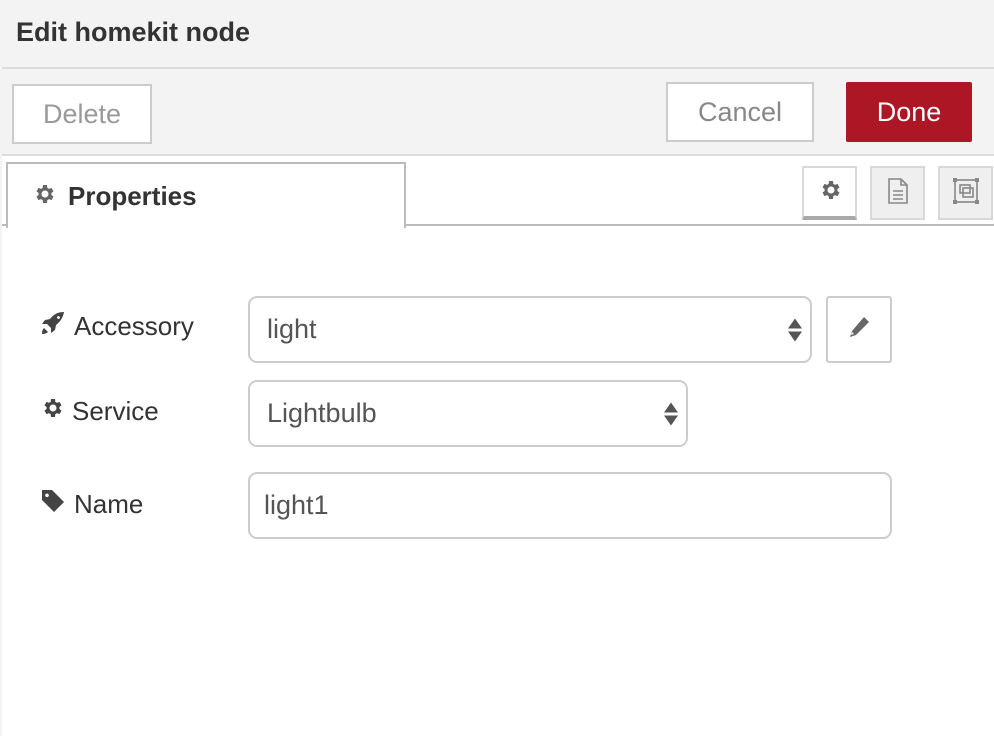 The width and height of the screenshot is (994, 736). I want to click on service-select: Lightbulb, so click(468, 413).